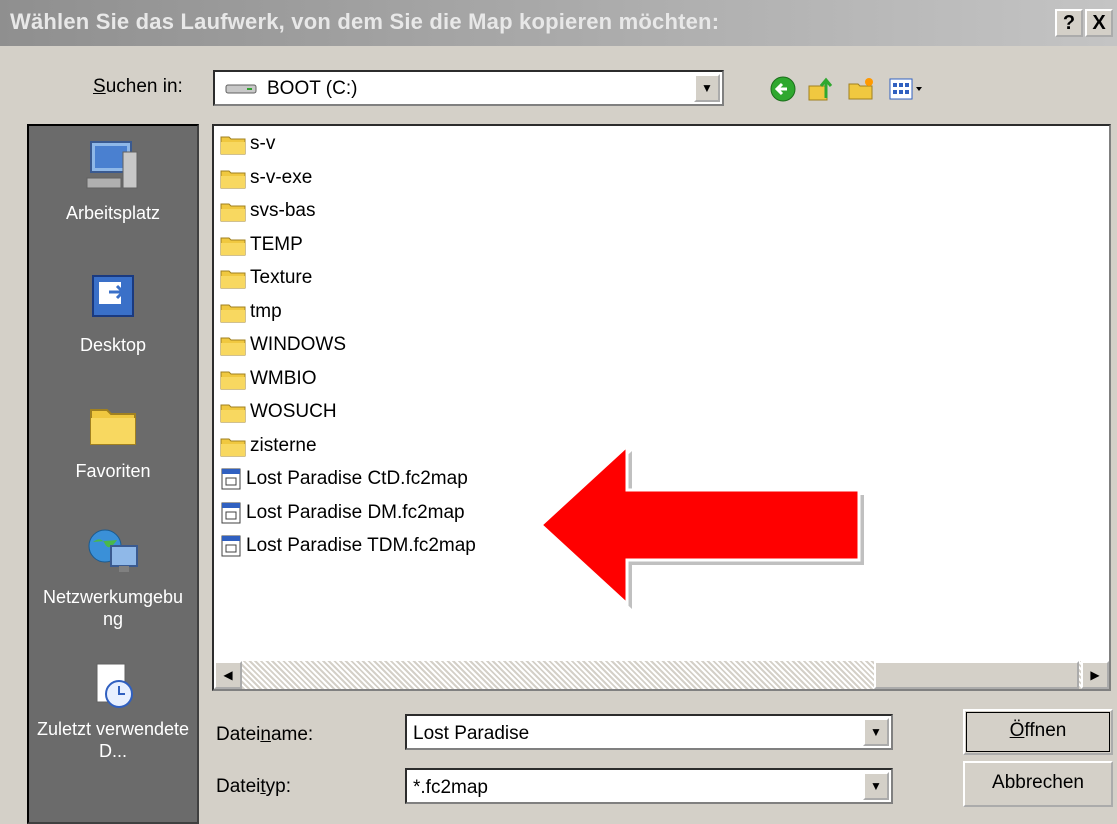  What do you see at coordinates (113, 427) in the screenshot?
I see `favorites-folder-icon` at bounding box center [113, 427].